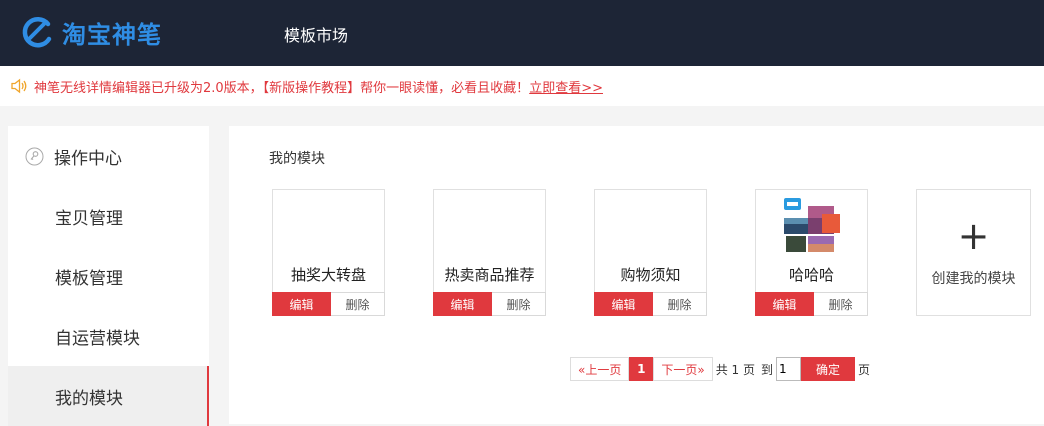 This screenshot has height=426, width=1044. I want to click on module-card: 抽奖大转盘 编辑 删除, so click(328, 252).